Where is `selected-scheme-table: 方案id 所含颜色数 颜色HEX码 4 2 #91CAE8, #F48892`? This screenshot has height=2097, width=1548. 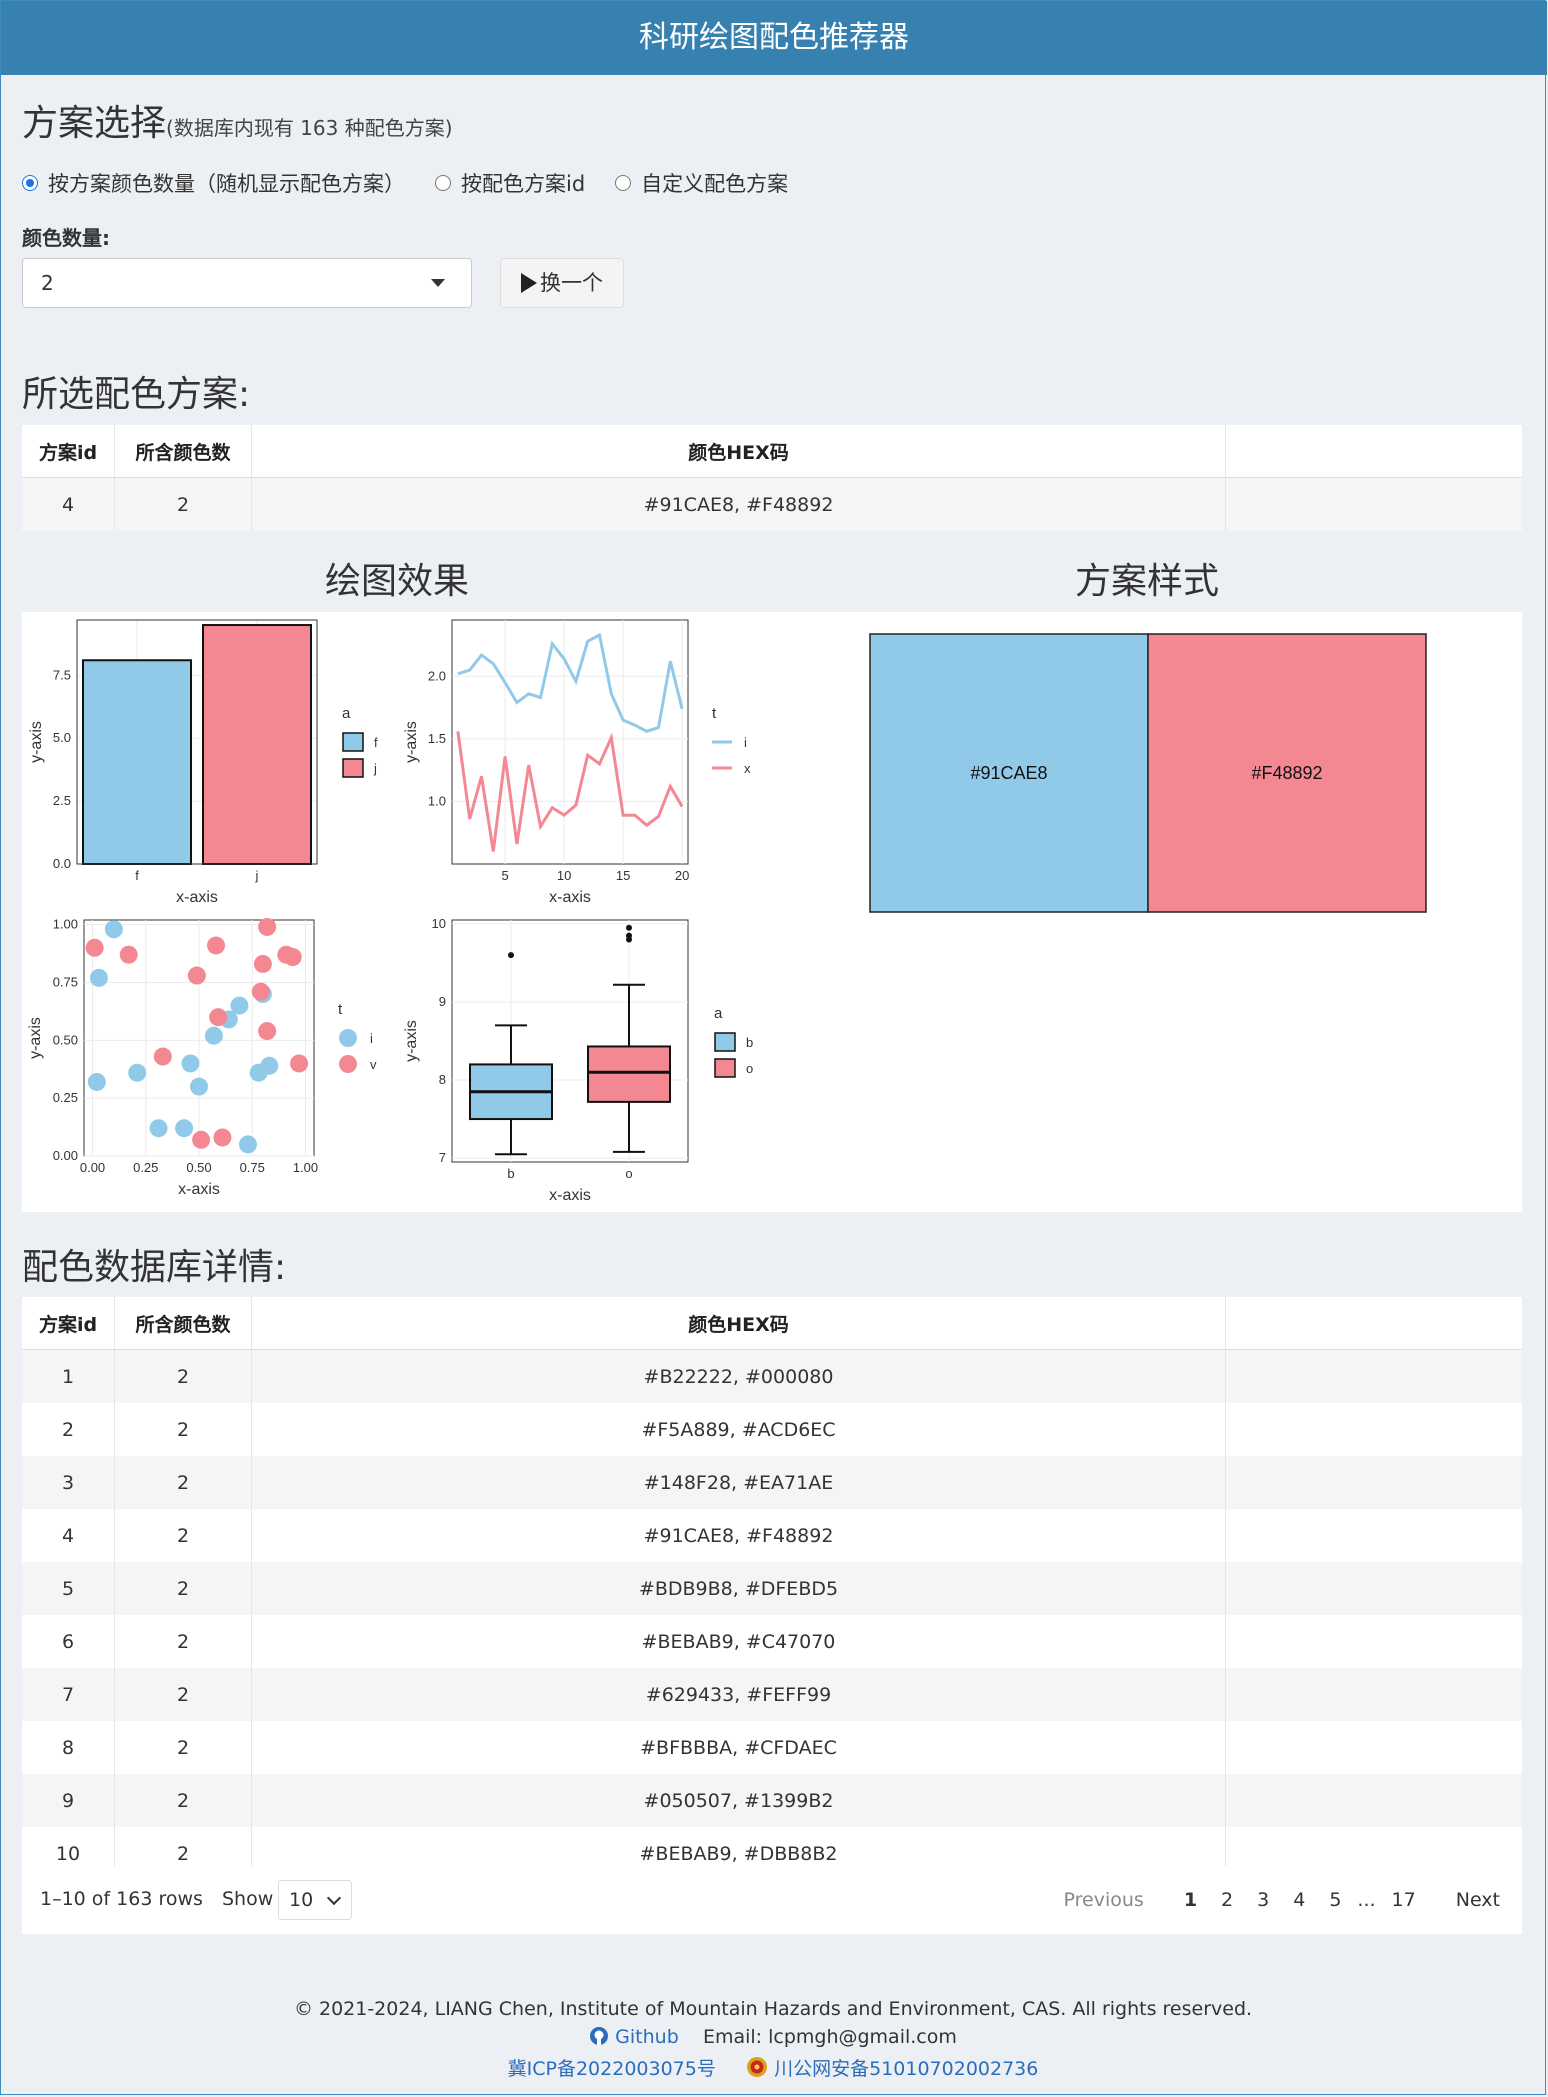
selected-scheme-table: 方案id 所含颜色数 颜色HEX码 4 2 #91CAE8, #F48892 is located at coordinates (772, 478).